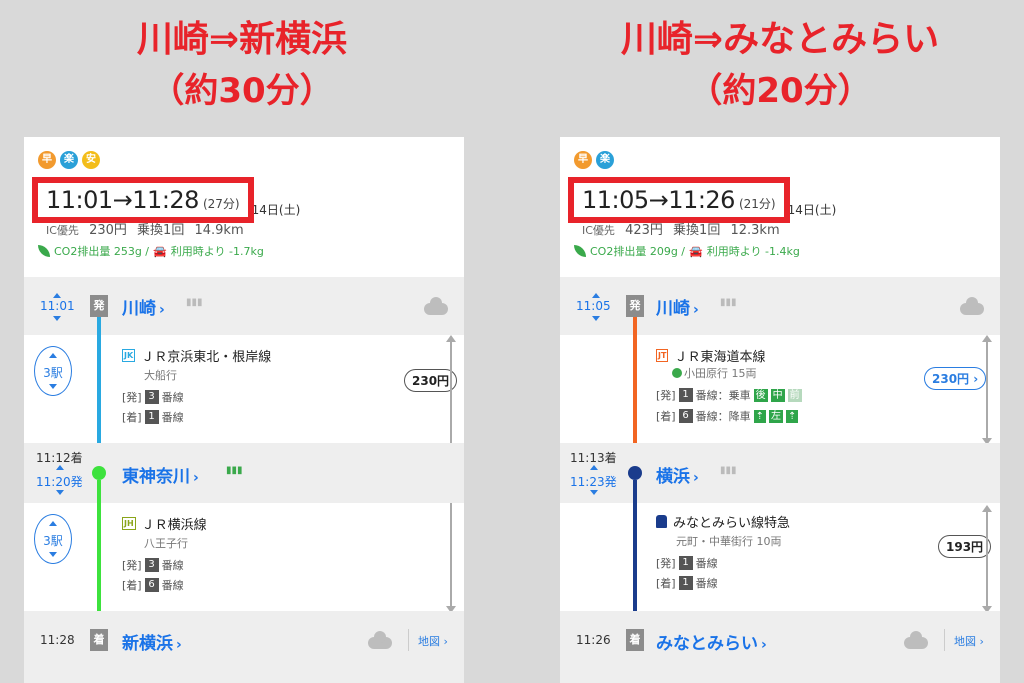  Describe the element at coordinates (723, 416) in the screenshot. I see `platform-suffix: 番線：降車` at that location.